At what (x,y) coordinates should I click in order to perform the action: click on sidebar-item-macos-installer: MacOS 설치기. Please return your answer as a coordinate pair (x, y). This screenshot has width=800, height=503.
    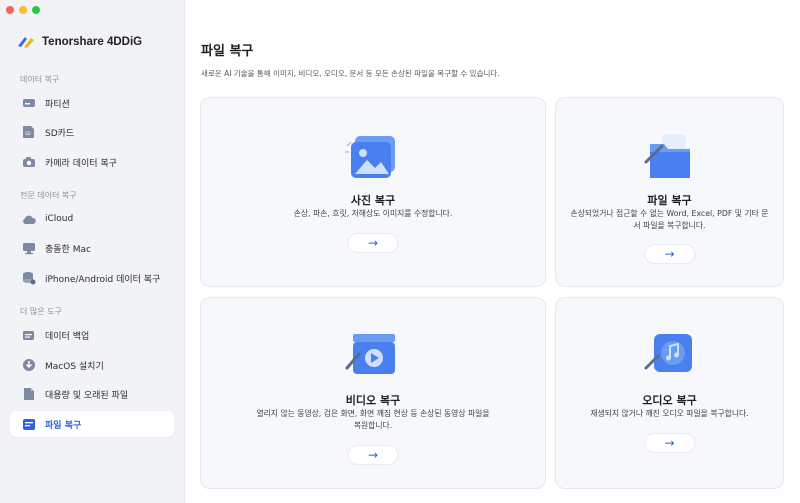
    Looking at the image, I should click on (92, 365).